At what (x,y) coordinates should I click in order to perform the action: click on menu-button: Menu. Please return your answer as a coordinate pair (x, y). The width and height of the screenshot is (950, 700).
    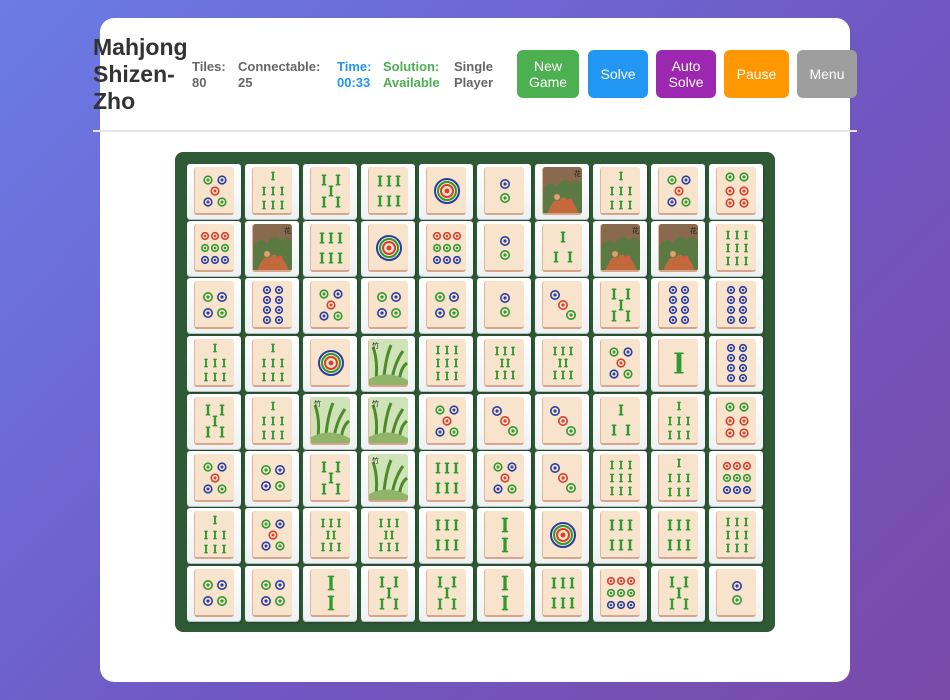
    Looking at the image, I should click on (827, 74).